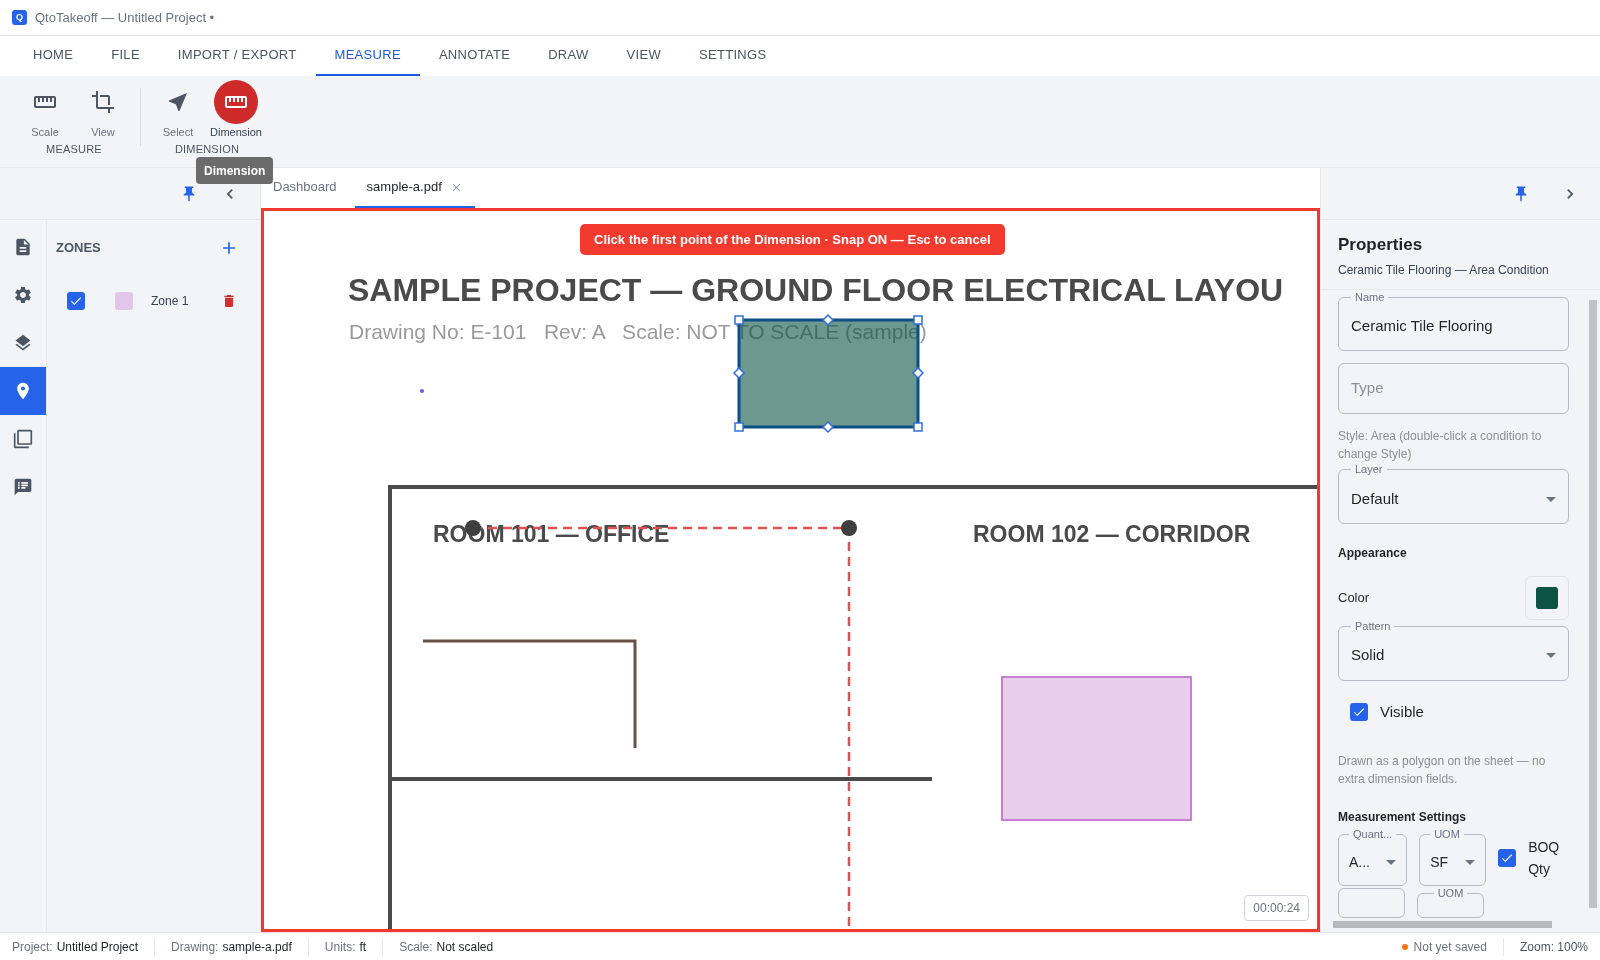  Describe the element at coordinates (644, 56) in the screenshot. I see `menu-tab: VIEW` at that location.